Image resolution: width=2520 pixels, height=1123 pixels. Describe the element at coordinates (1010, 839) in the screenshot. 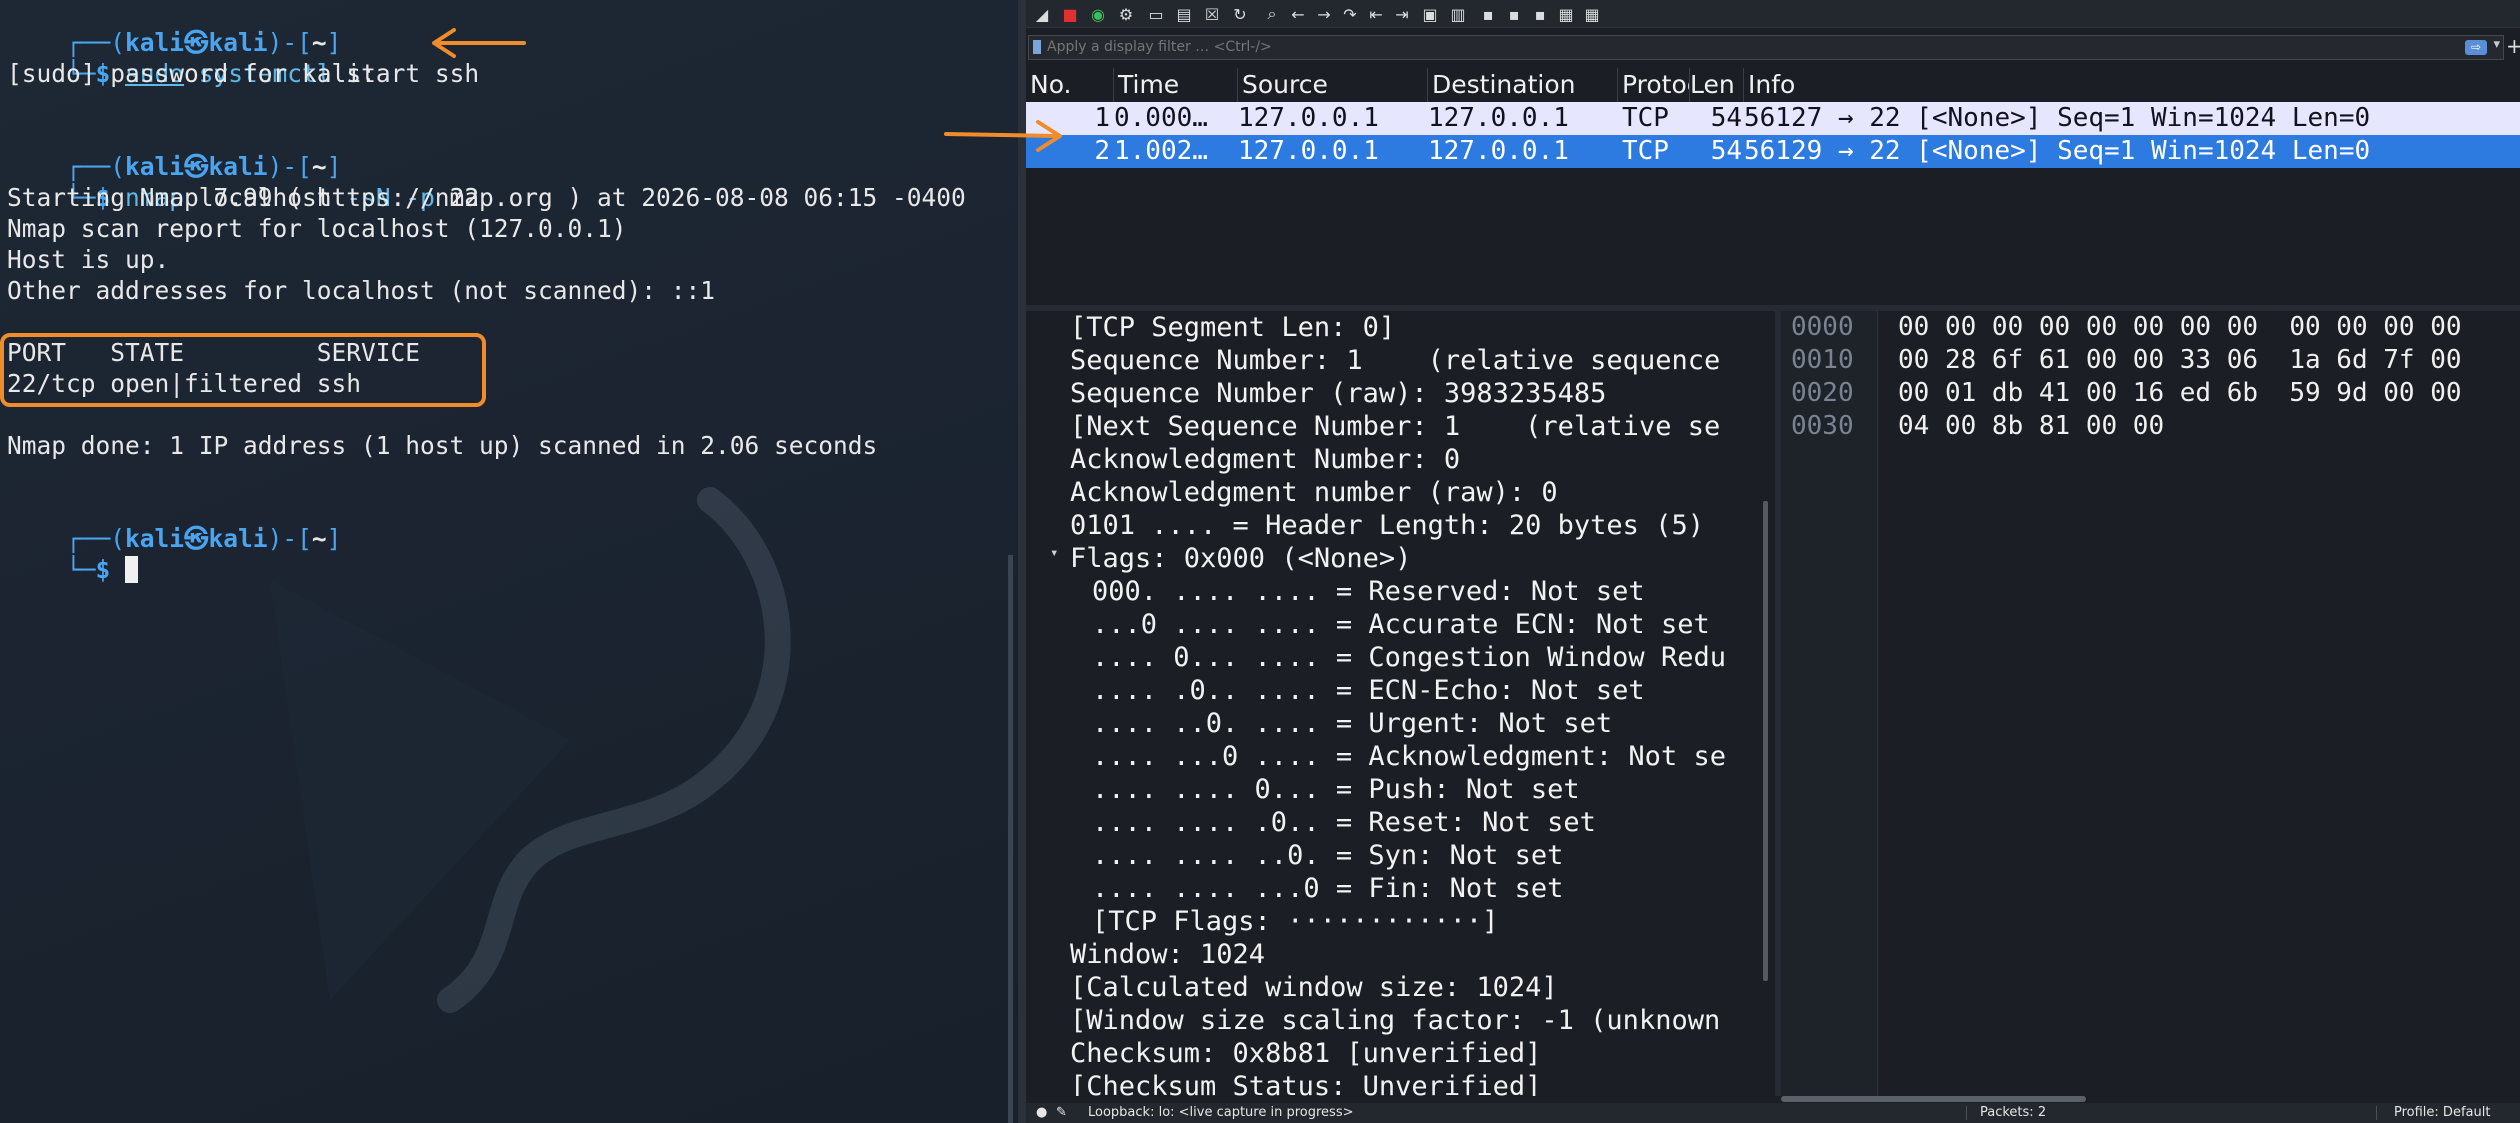

I see `terminal-scrollbar` at that location.